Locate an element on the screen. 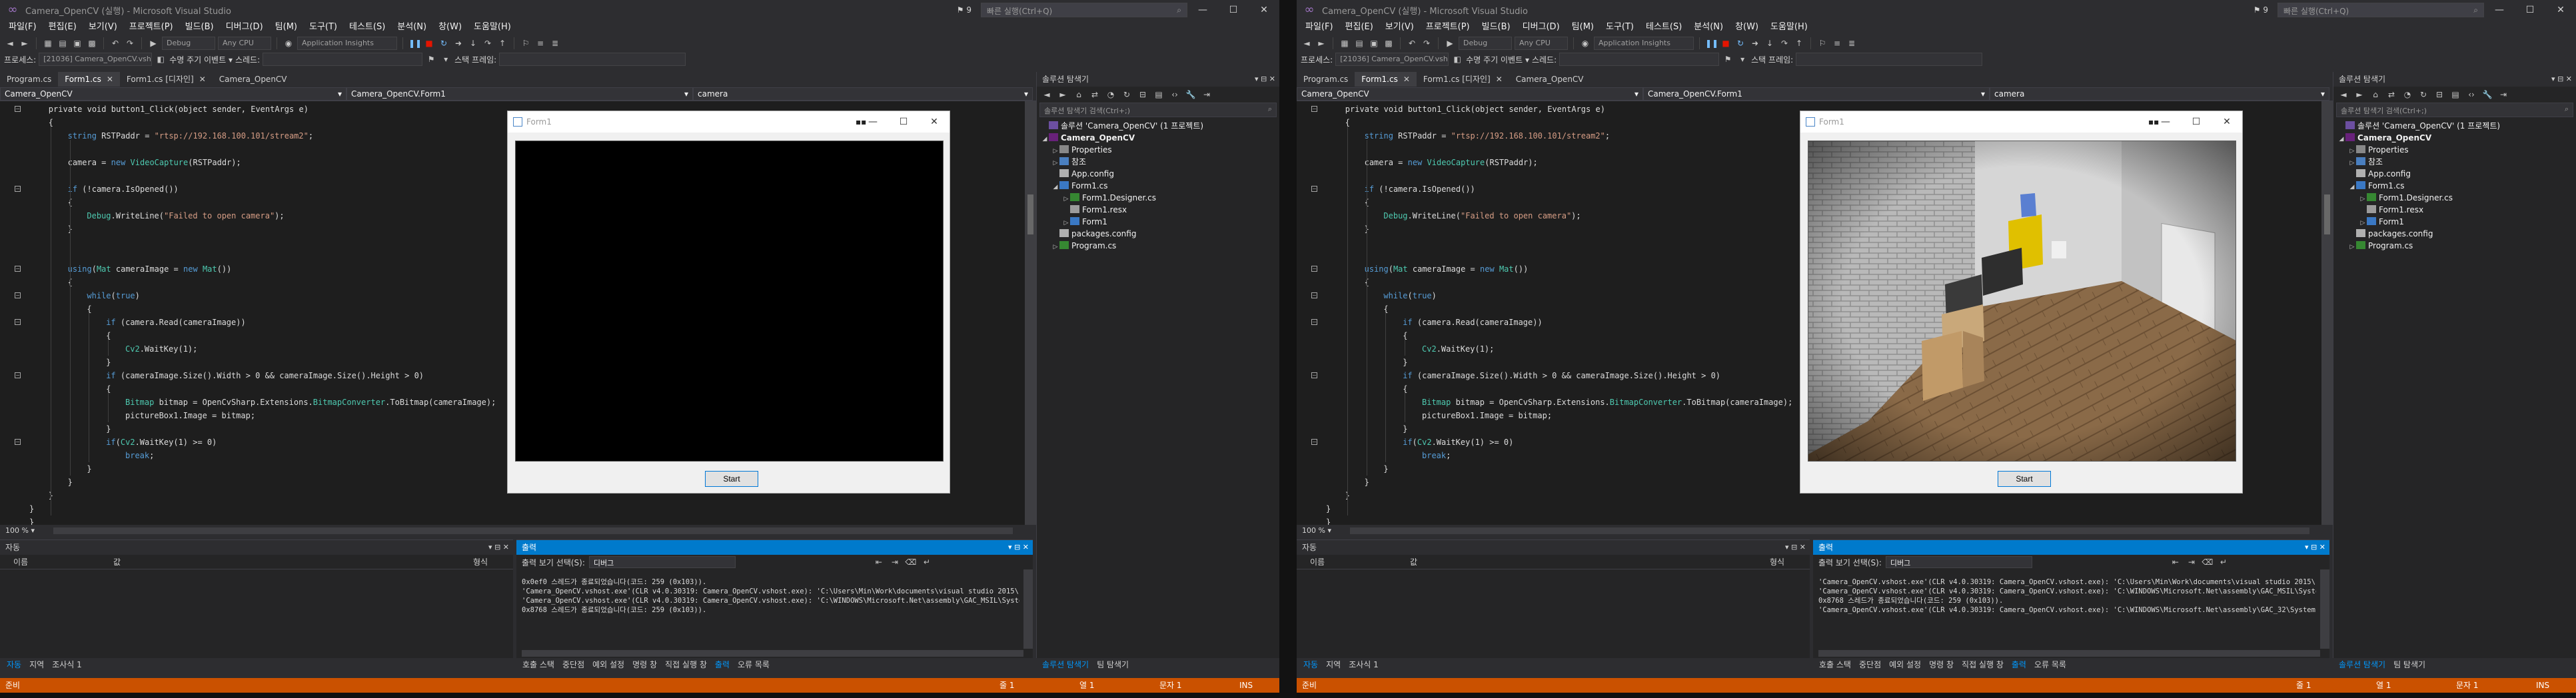  bottom-tab: 출력 is located at coordinates (722, 664).